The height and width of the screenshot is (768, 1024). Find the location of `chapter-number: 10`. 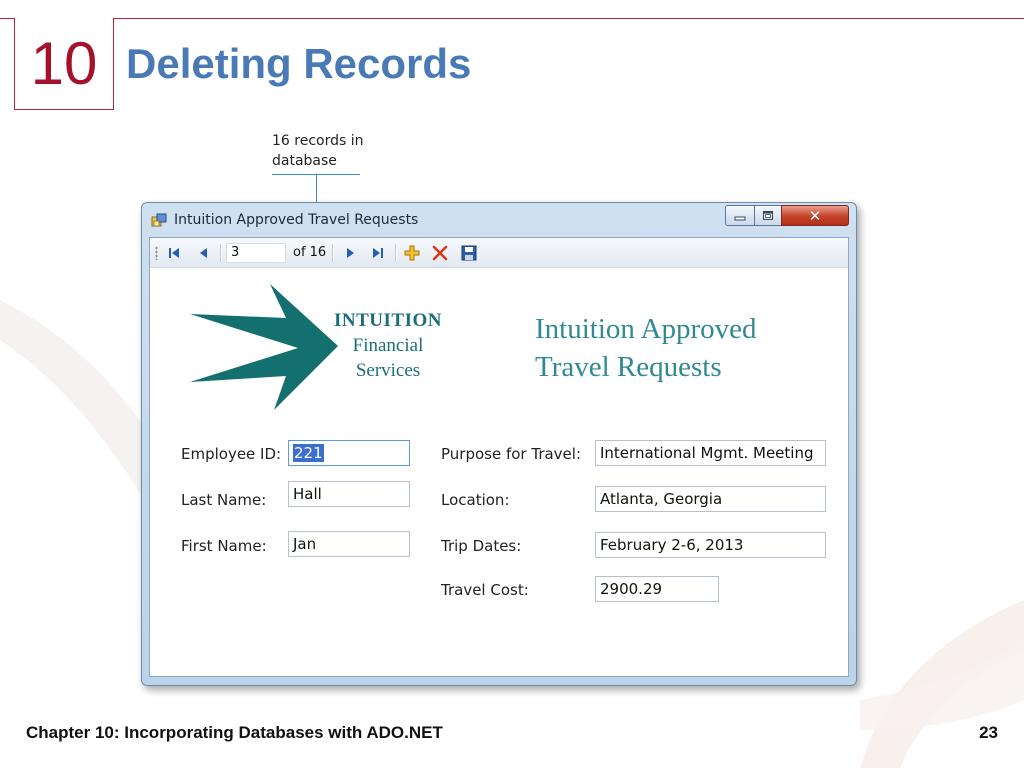

chapter-number: 10 is located at coordinates (64, 63).